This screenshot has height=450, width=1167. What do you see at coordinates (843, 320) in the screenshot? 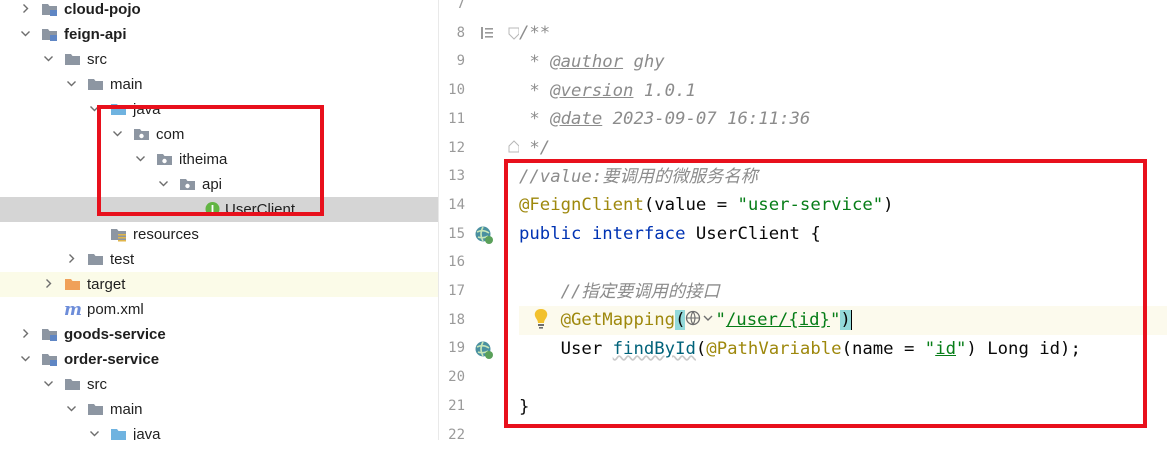
I see `code-line-18: @GetMapping("/user/{id}")` at bounding box center [843, 320].